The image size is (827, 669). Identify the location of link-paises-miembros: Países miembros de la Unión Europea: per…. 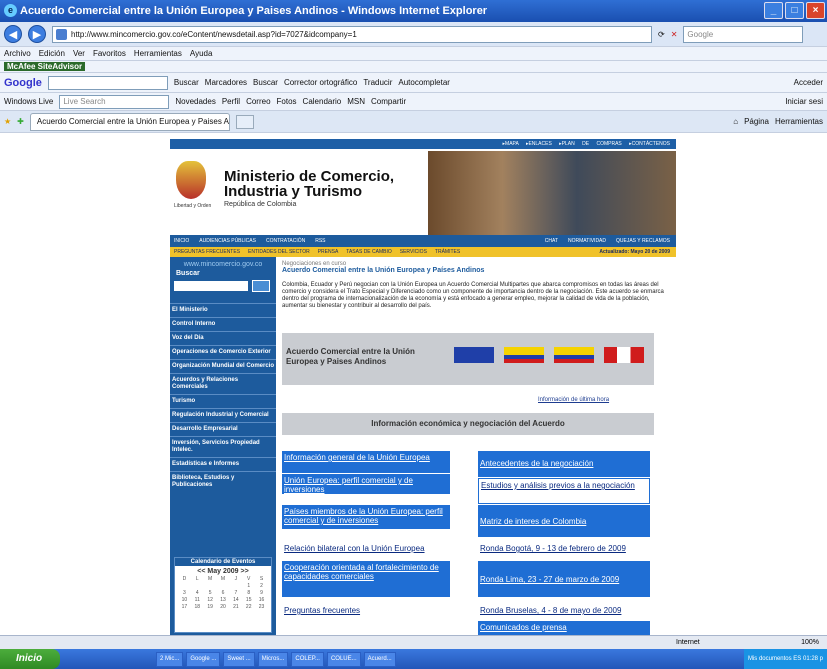
(366, 517).